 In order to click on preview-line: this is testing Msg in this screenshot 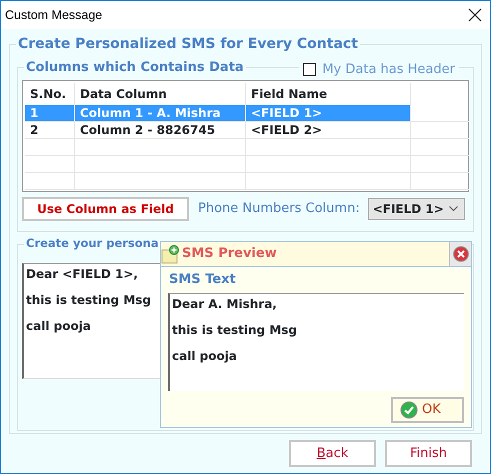, I will do `click(234, 330)`.